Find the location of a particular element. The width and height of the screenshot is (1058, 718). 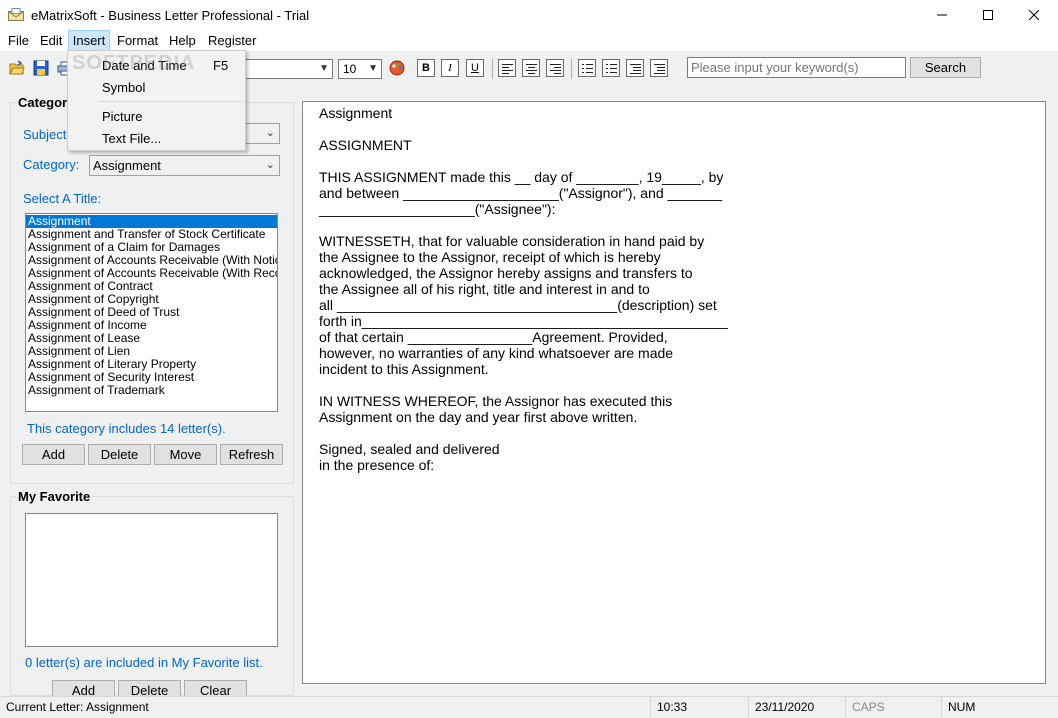

font-size-combo: 10 ▼ is located at coordinates (360, 69).